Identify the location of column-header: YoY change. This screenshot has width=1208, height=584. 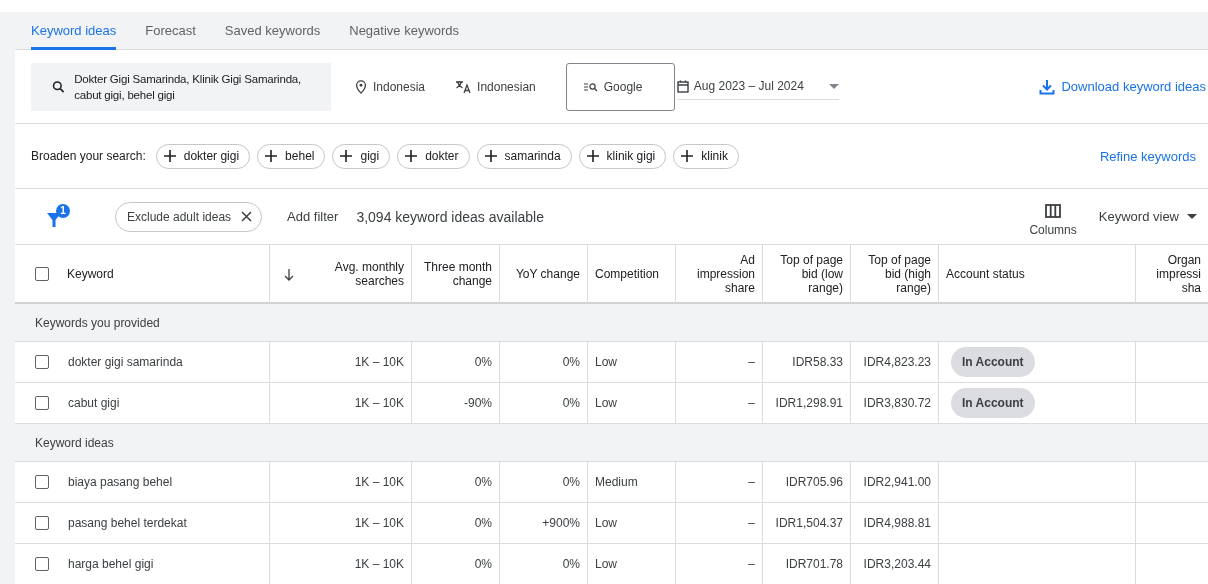
(547, 273).